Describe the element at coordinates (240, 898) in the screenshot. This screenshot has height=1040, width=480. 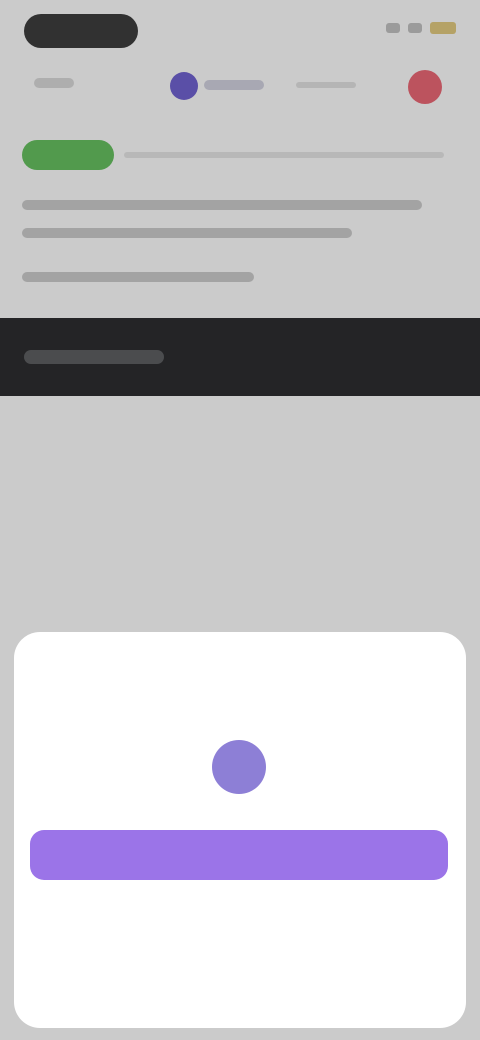
I see `secondary-link` at that location.